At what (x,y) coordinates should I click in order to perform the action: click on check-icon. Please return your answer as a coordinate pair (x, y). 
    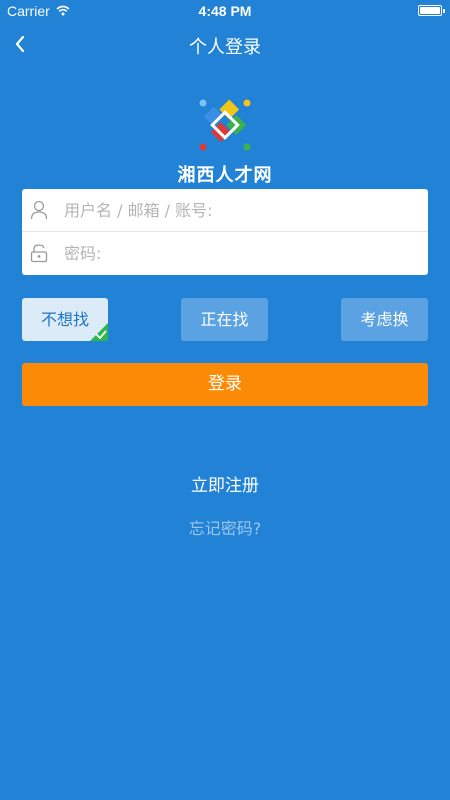
    Looking at the image, I should click on (99, 332).